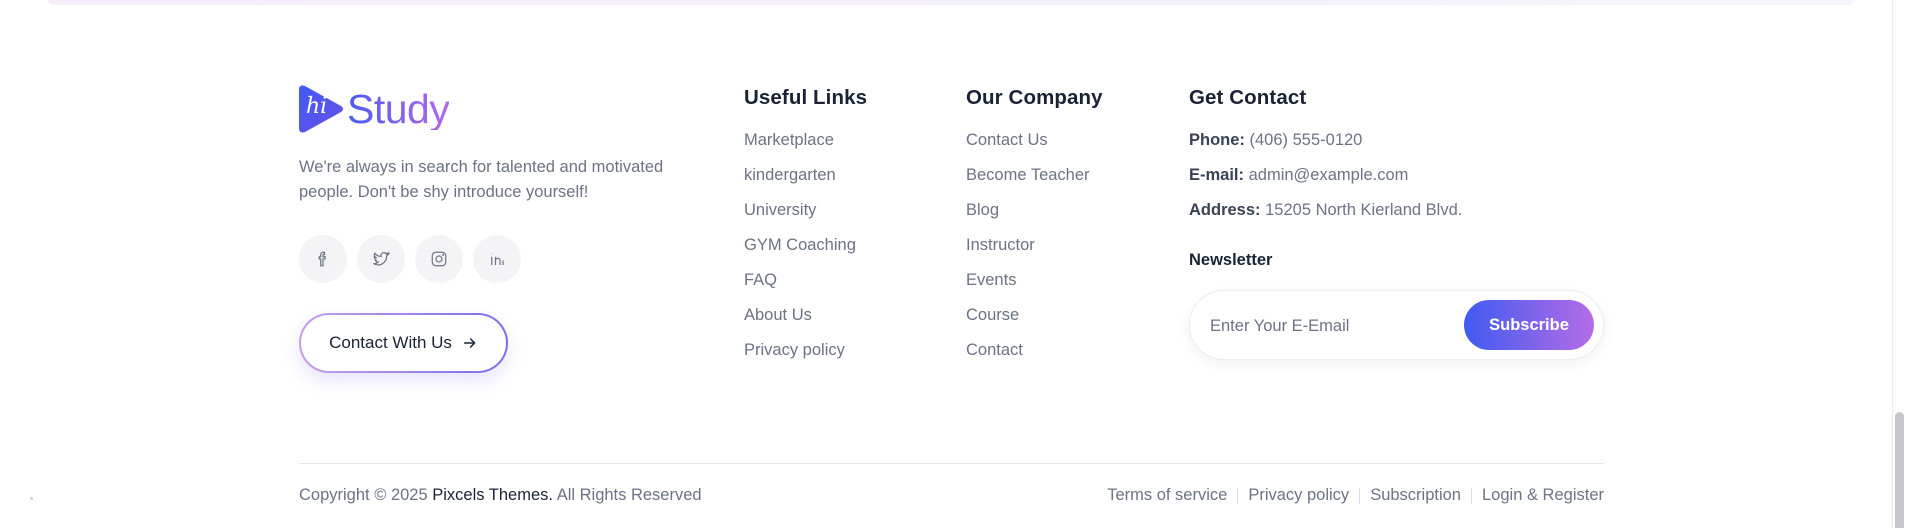 Image resolution: width=1907 pixels, height=528 pixels. Describe the element at coordinates (1306, 140) in the screenshot. I see `phone-value: (406) 555-0120` at that location.